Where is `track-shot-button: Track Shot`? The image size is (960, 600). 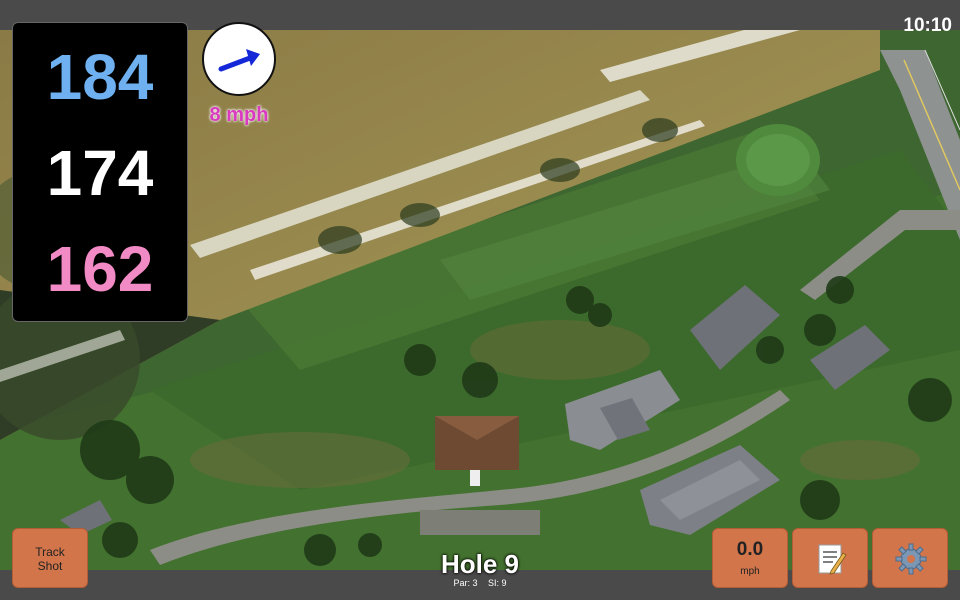
track-shot-button: Track Shot is located at coordinates (50, 558).